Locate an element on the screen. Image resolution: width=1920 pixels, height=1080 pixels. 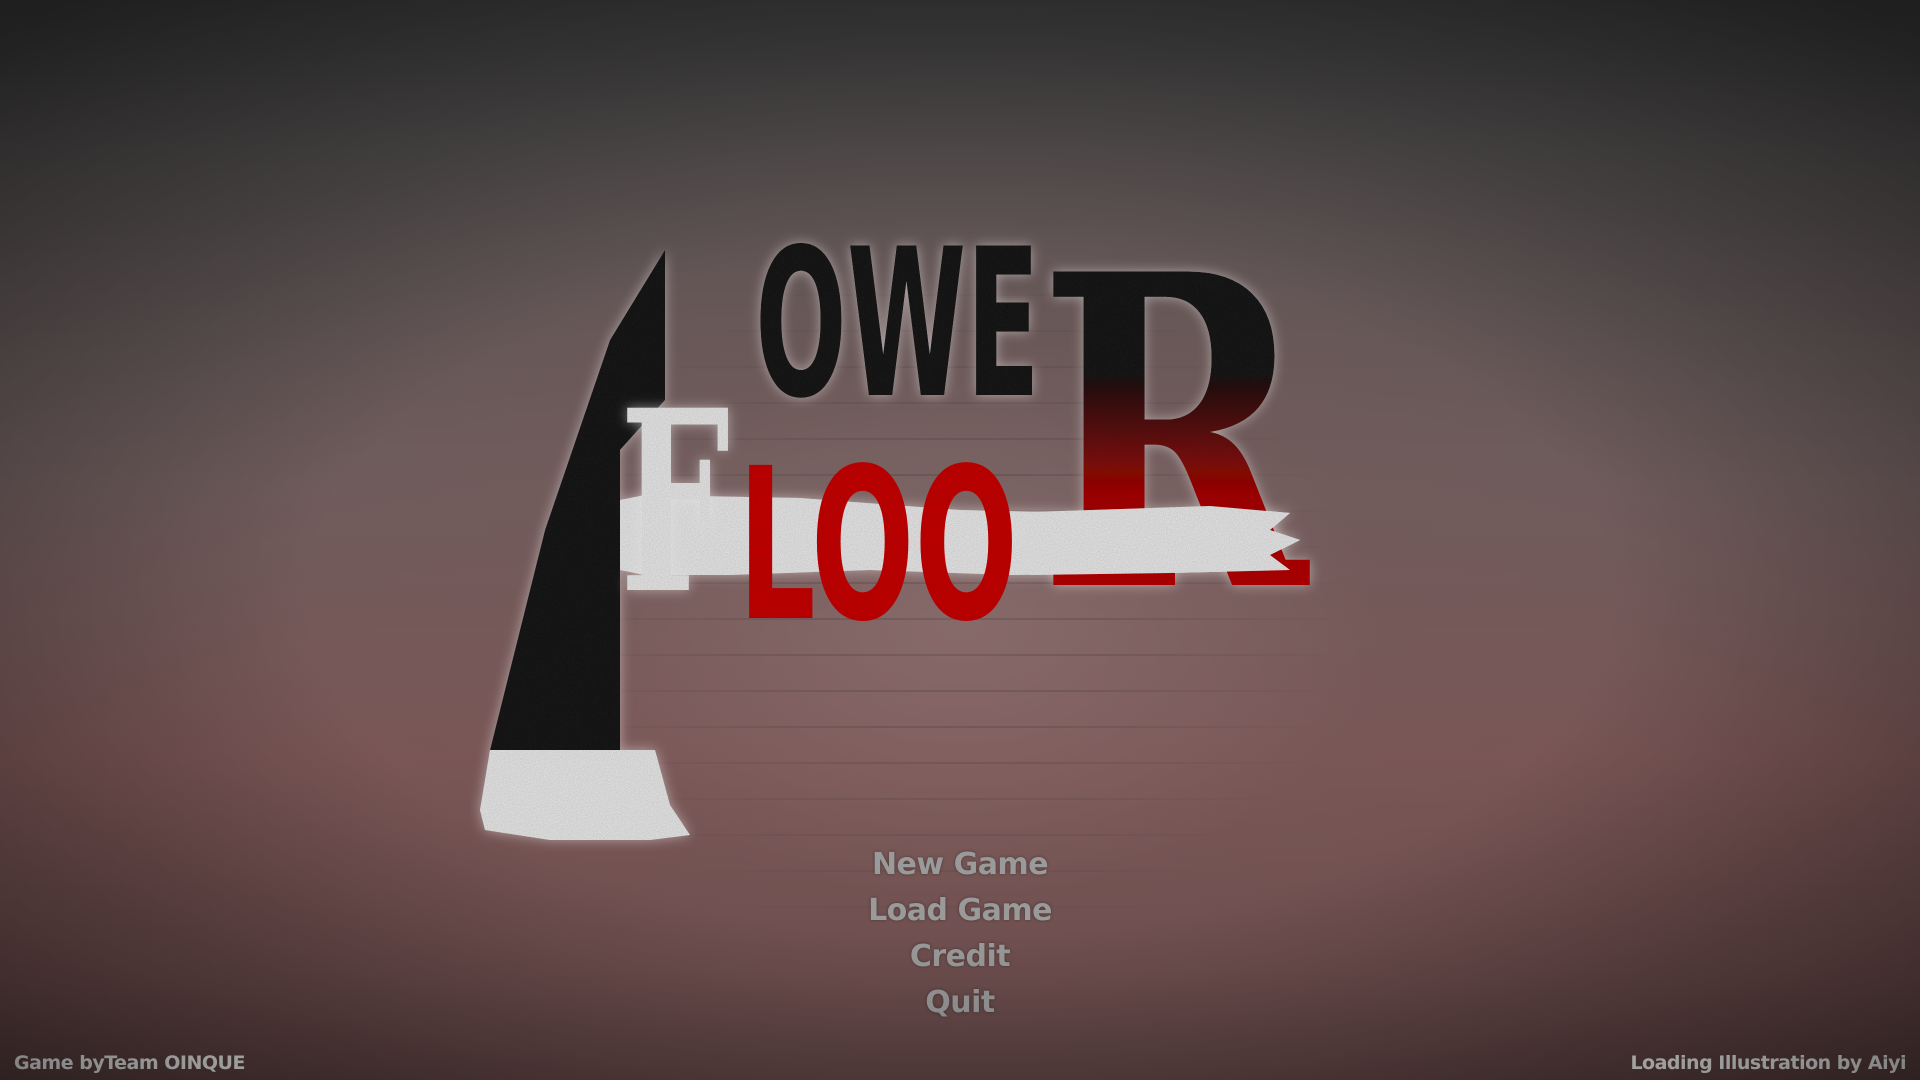
logo-word-bottom: LOO is located at coordinates (878, 545).